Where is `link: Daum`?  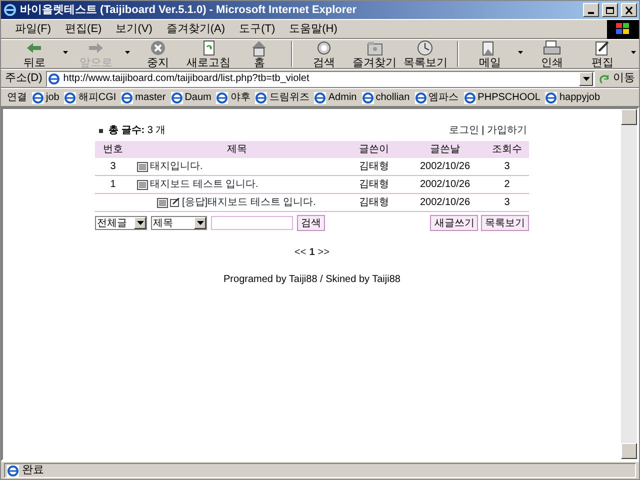 link: Daum is located at coordinates (191, 97).